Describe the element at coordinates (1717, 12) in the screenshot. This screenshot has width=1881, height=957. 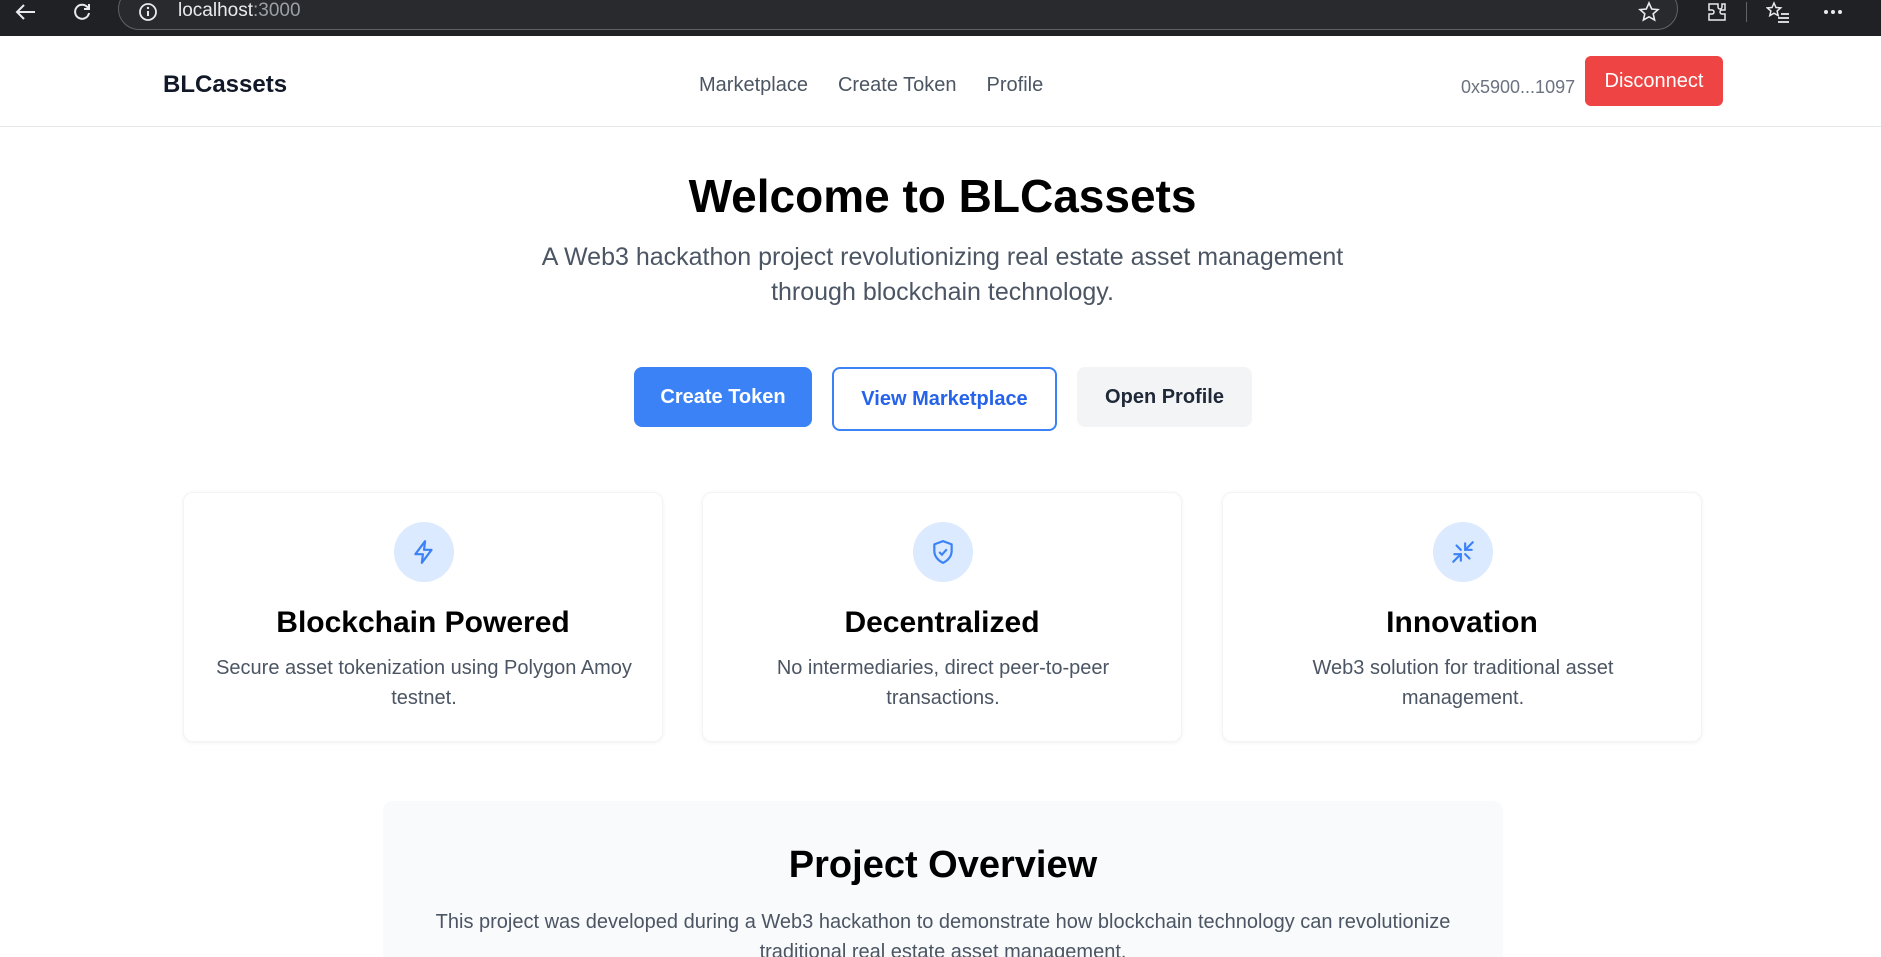
I see `extensions-icon` at that location.